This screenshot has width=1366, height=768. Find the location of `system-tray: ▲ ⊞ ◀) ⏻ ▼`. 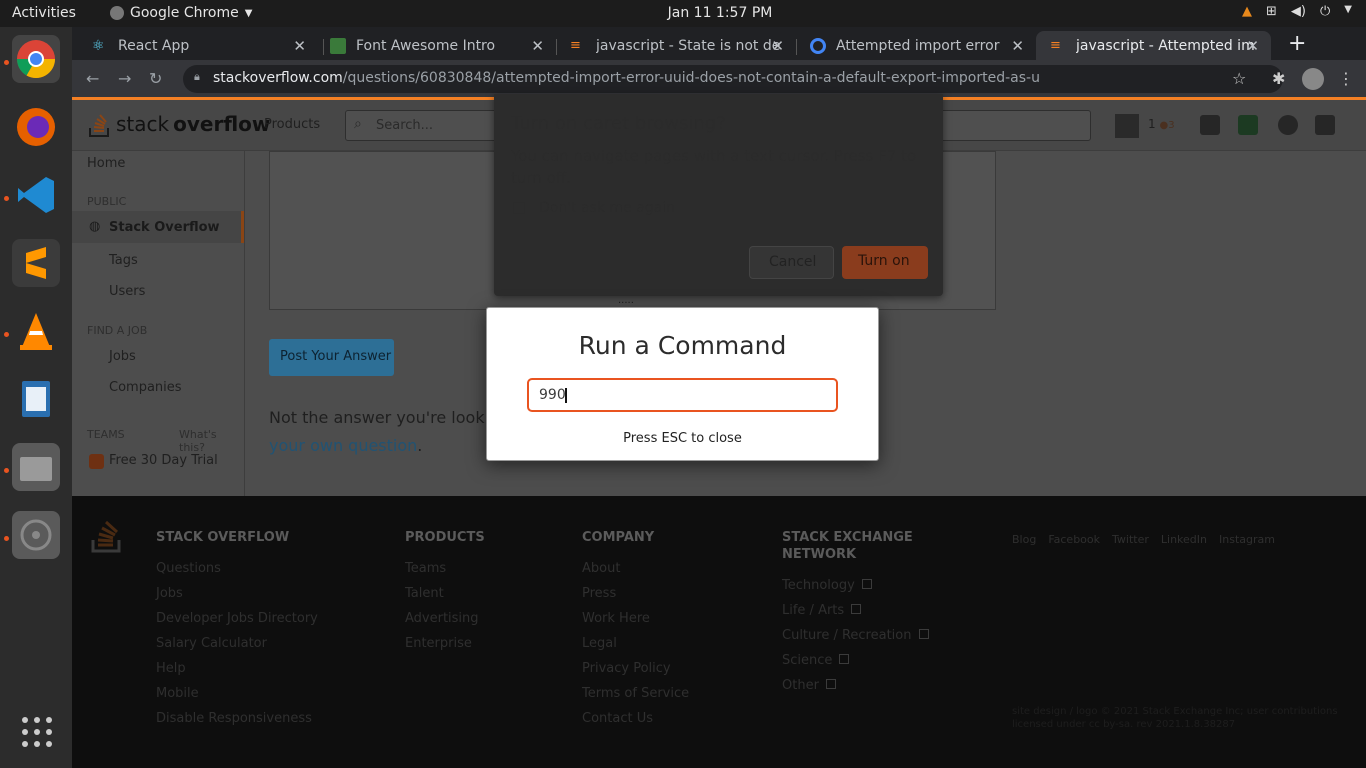

system-tray: ▲ ⊞ ◀) ⏻ ▼ is located at coordinates (1297, 11).